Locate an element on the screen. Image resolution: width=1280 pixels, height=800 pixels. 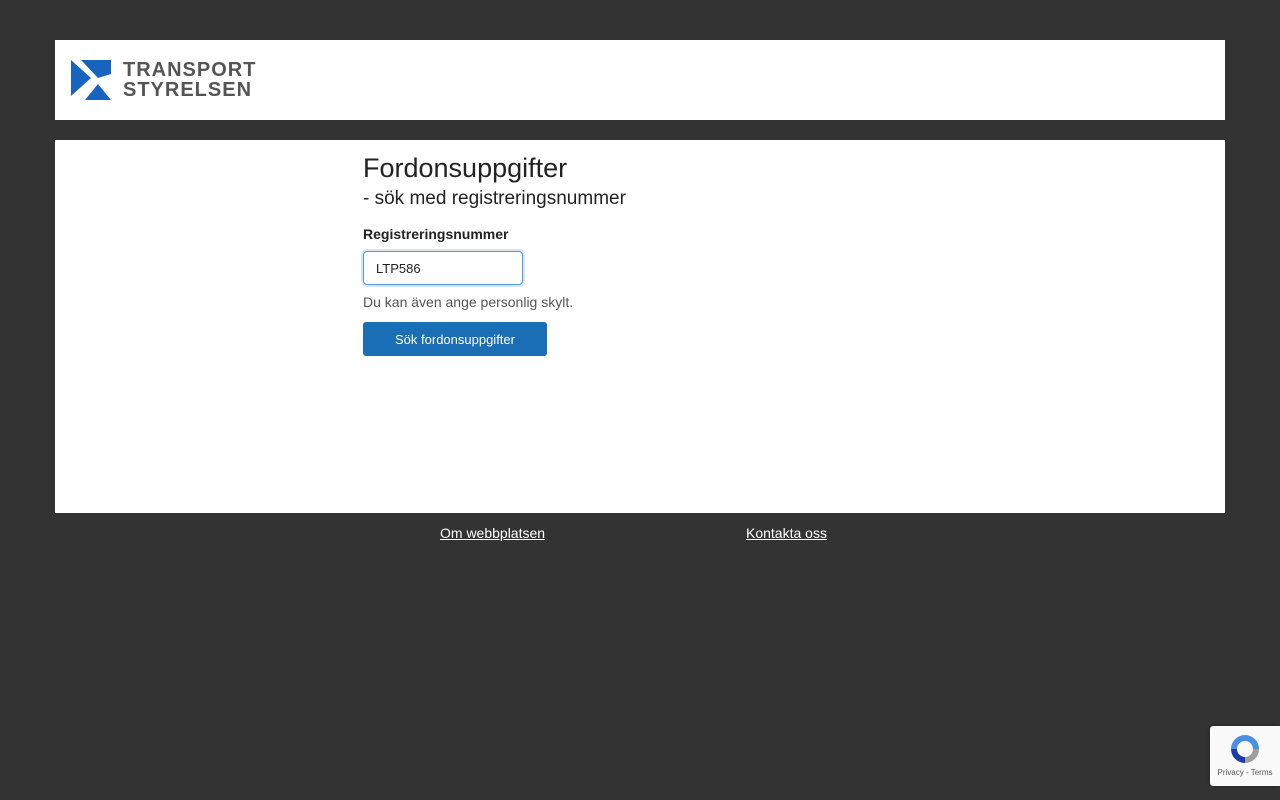
logo-line-1: TRANSPORT is located at coordinates (190, 70).